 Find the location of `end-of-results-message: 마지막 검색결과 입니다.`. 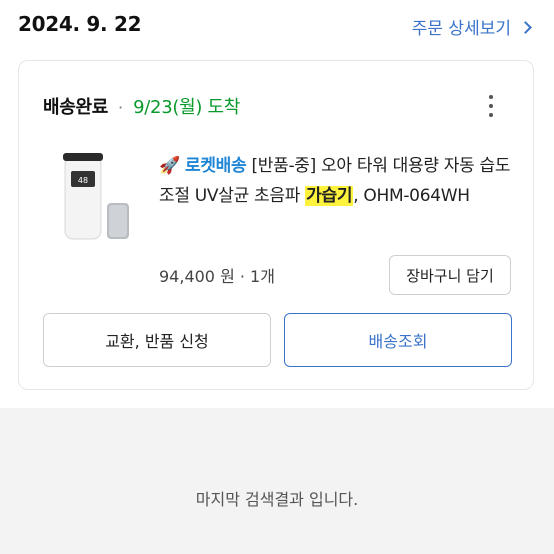

end-of-results-message: 마지막 검색결과 입니다. is located at coordinates (277, 499).